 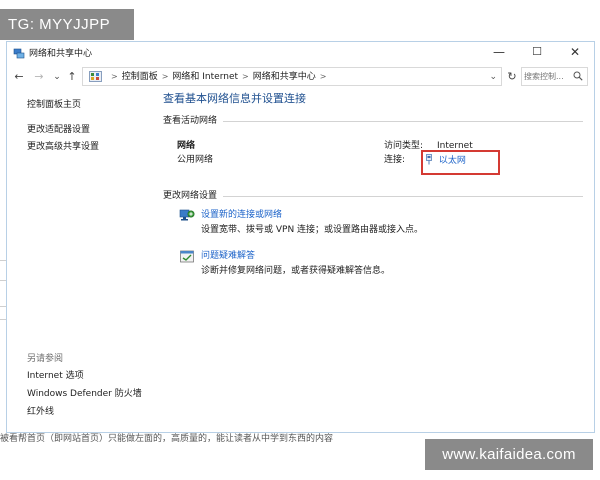 What do you see at coordinates (40, 412) in the screenshot?
I see `see-also-infrared: 红外线` at bounding box center [40, 412].